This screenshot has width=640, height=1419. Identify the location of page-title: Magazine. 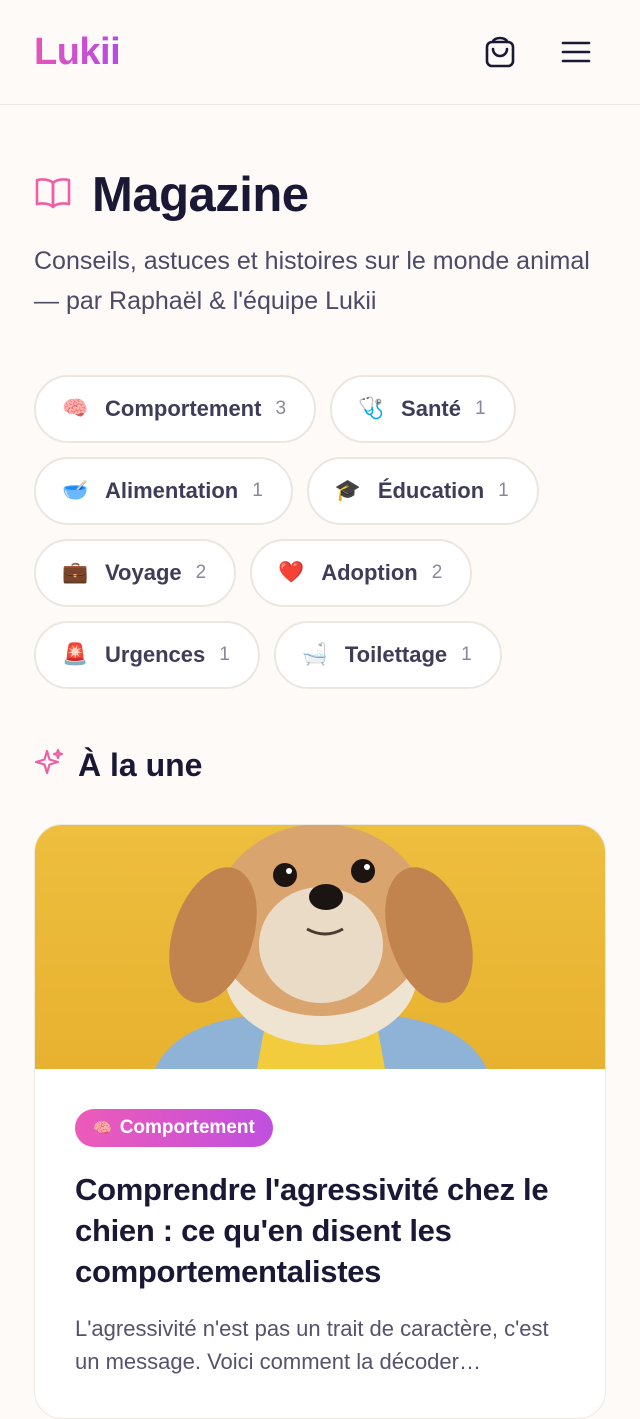
(200, 195).